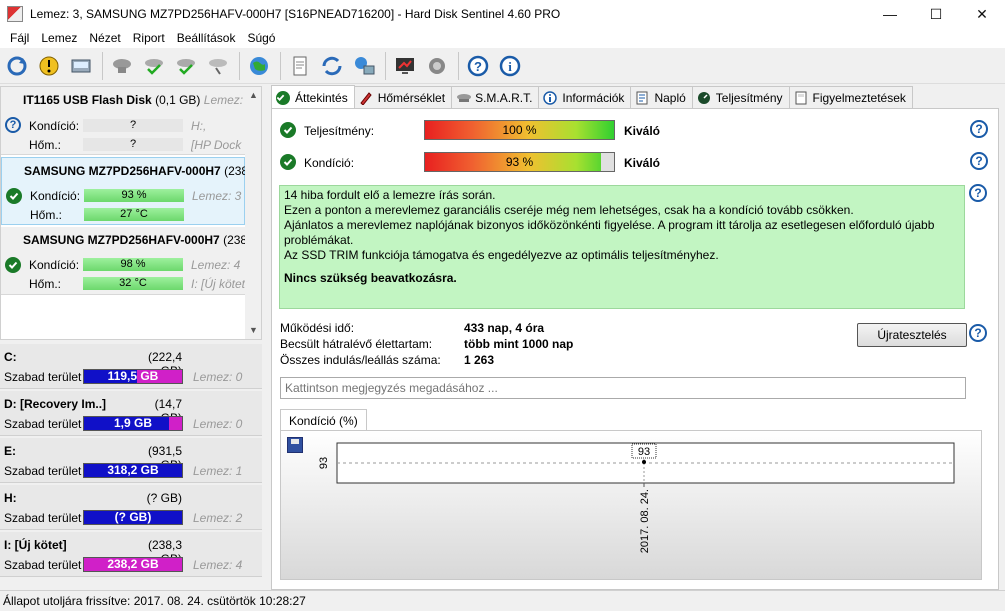  I want to click on temperature-value: 32 °C, so click(133, 283).